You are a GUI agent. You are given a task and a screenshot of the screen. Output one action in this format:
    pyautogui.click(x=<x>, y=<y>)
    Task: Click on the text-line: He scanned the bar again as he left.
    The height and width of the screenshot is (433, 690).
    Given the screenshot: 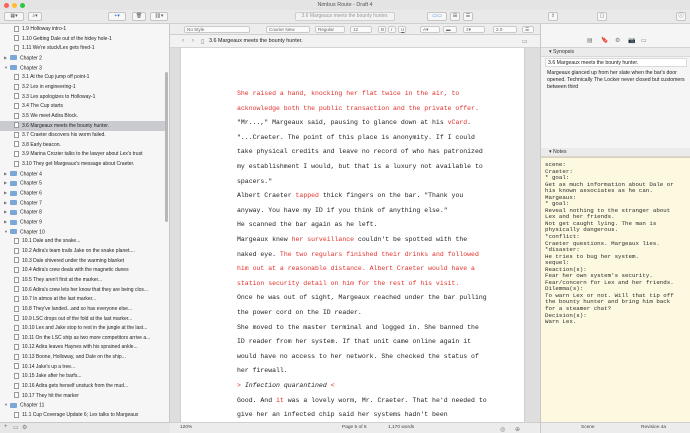 What is the action you would take?
    pyautogui.click(x=307, y=224)
    